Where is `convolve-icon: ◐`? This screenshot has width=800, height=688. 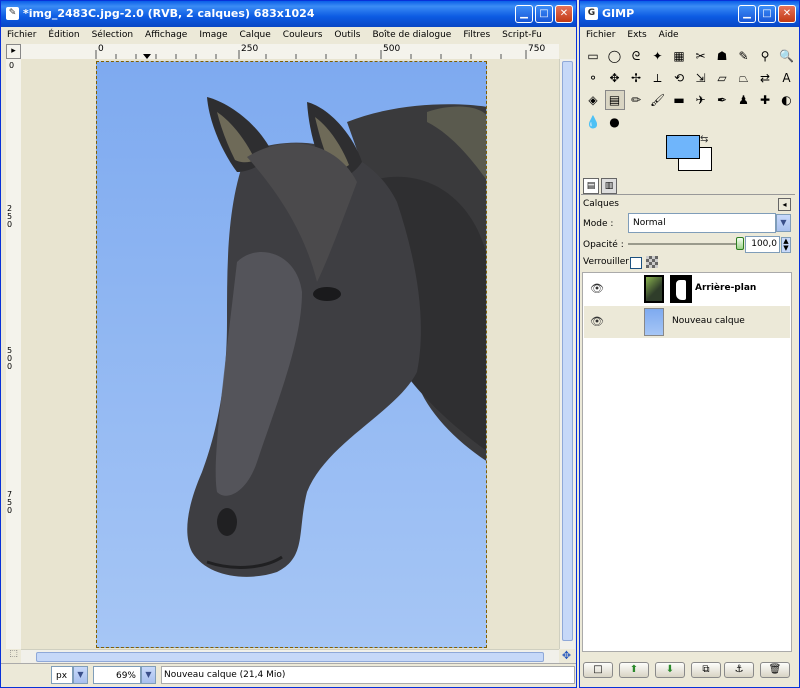
convolve-icon: ◐ is located at coordinates (787, 100).